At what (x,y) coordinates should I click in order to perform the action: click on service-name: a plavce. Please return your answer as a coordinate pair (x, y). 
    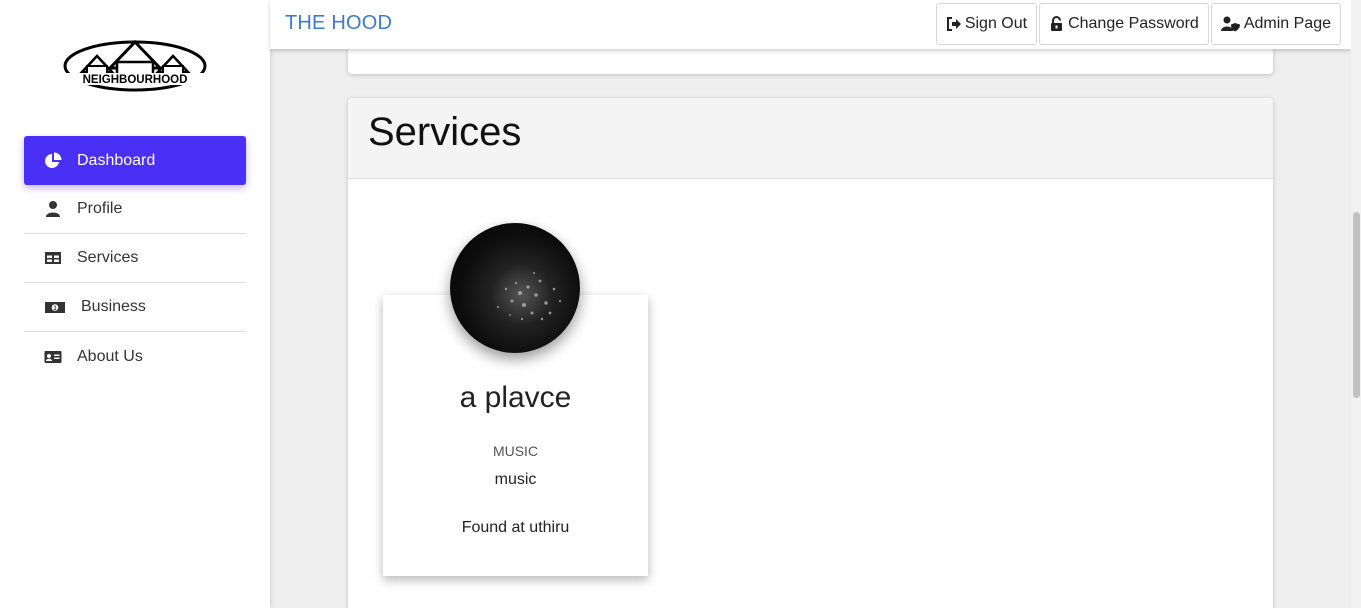
    Looking at the image, I should click on (515, 397).